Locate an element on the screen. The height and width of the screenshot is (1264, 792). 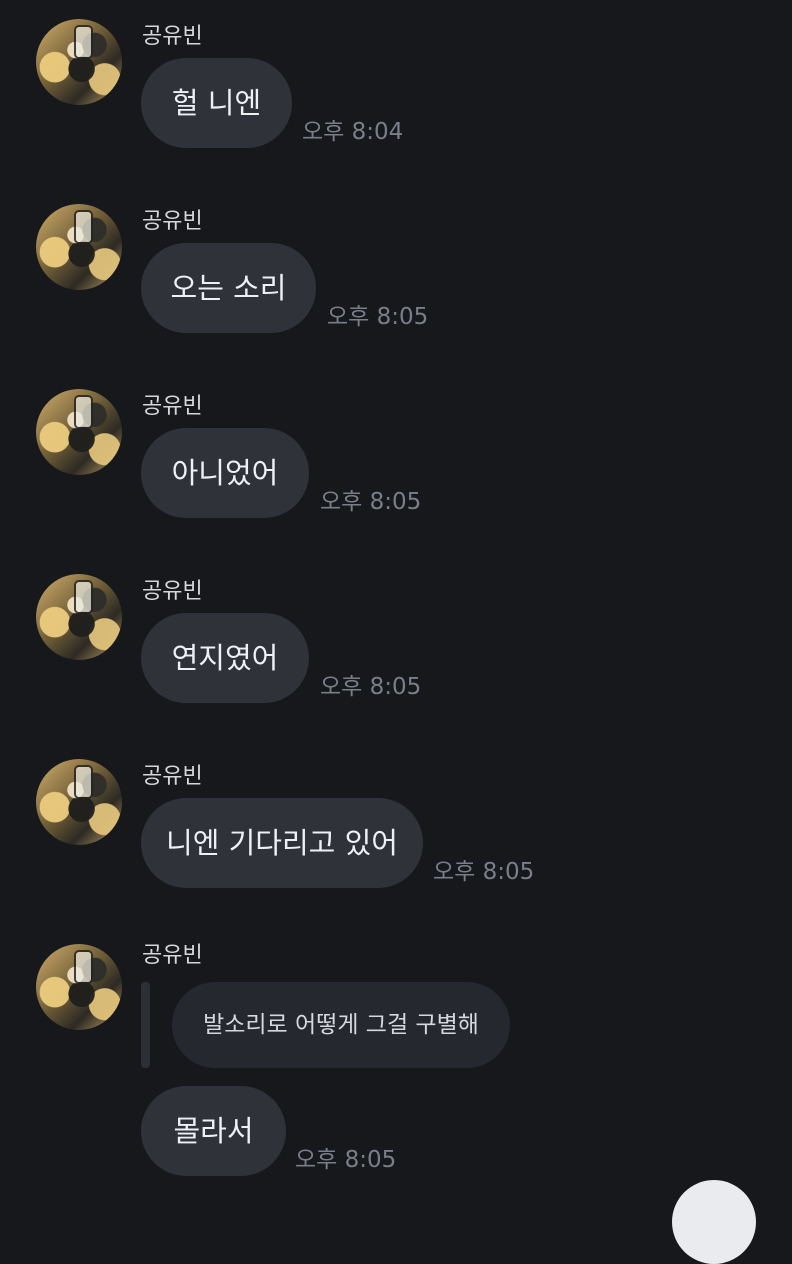
message-bubble: 헐 니엔 is located at coordinates (216, 103).